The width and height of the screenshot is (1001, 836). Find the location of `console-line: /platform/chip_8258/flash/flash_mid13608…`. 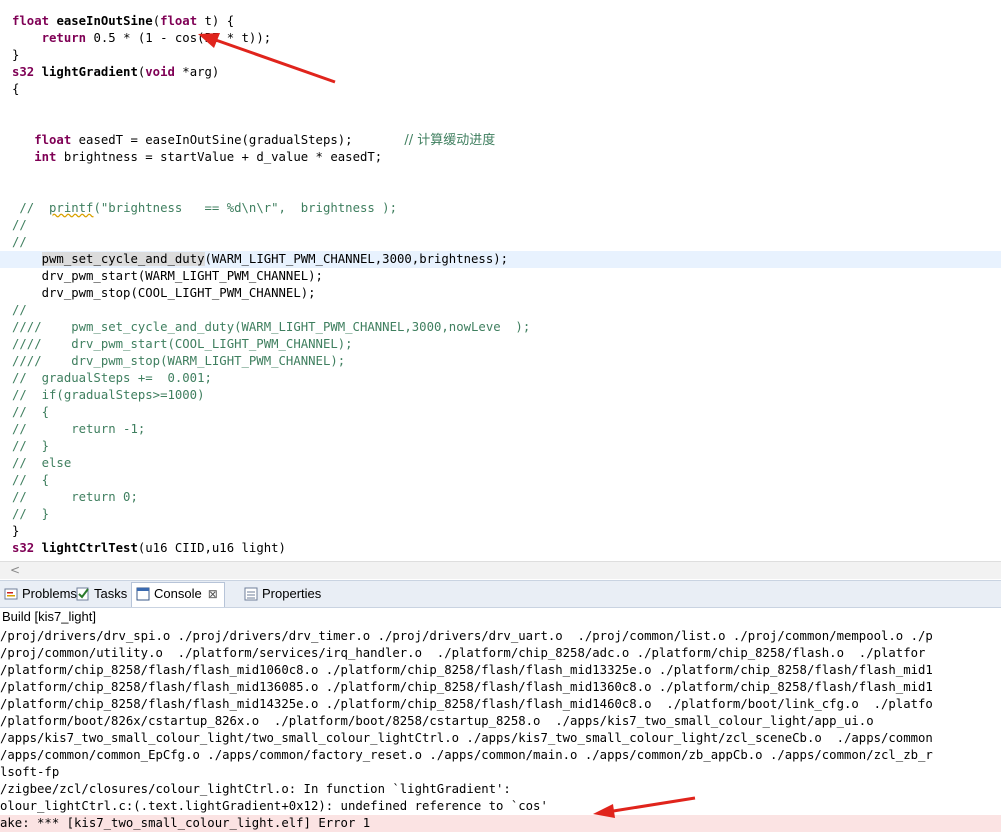

console-line: /platform/chip_8258/flash/flash_mid13608… is located at coordinates (466, 687).